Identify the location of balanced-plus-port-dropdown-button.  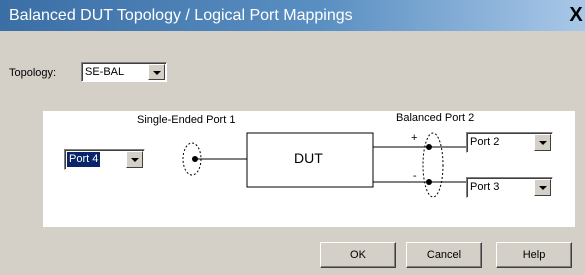
(542, 142).